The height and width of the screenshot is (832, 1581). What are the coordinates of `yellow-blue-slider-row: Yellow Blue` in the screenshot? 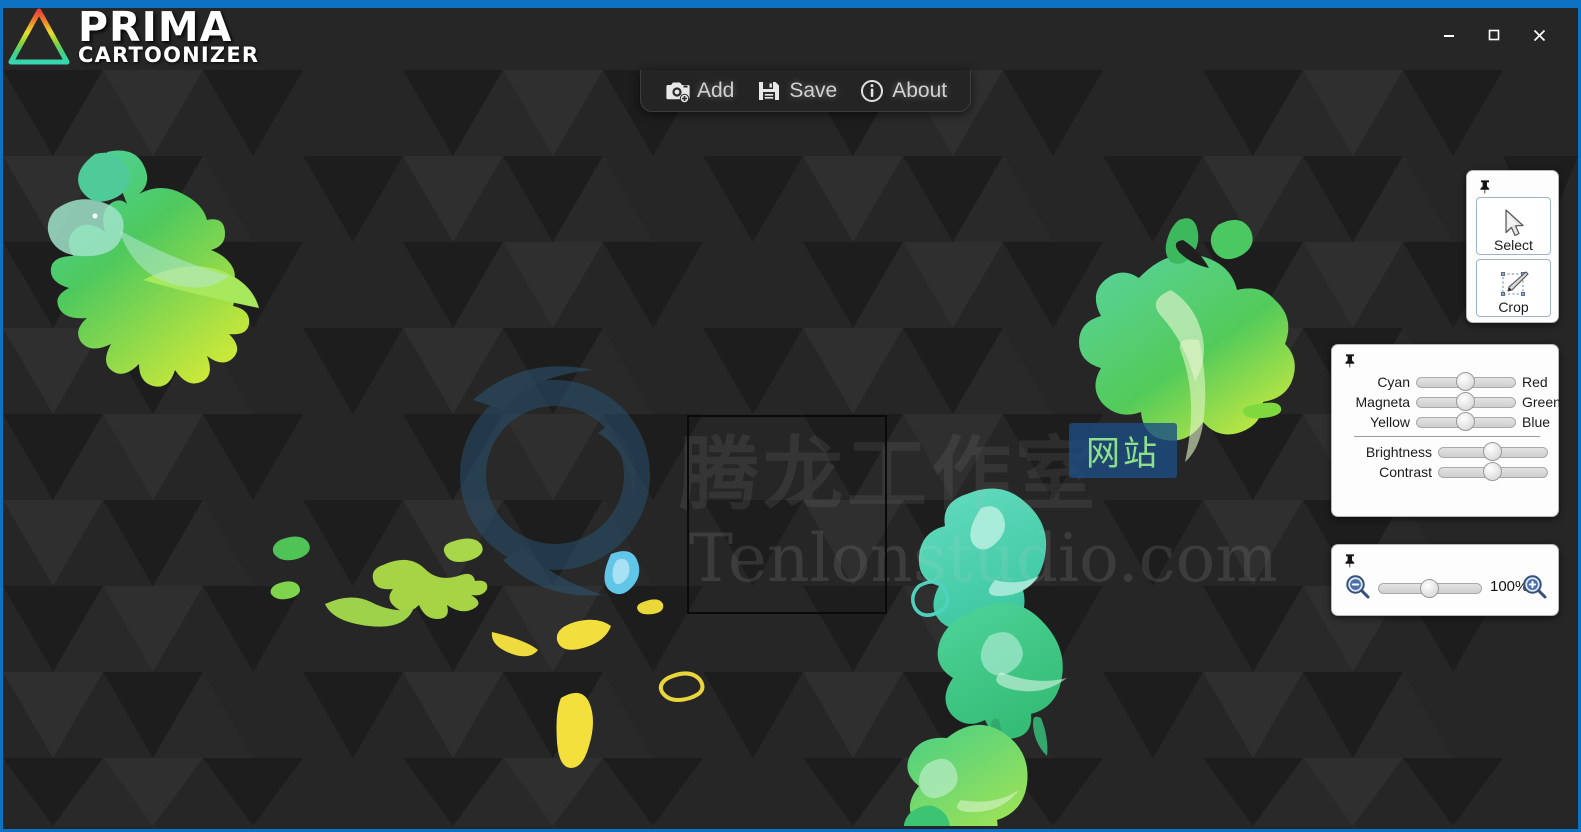 It's located at (1452, 422).